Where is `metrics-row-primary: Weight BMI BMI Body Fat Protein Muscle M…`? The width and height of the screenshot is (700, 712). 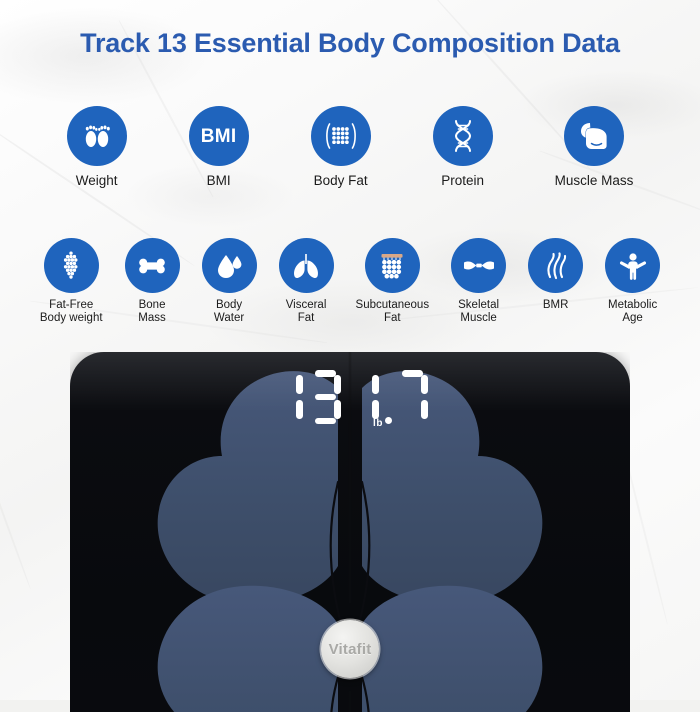
metrics-row-primary: Weight BMI BMI Body Fat Protein Muscle M… is located at coordinates (350, 147).